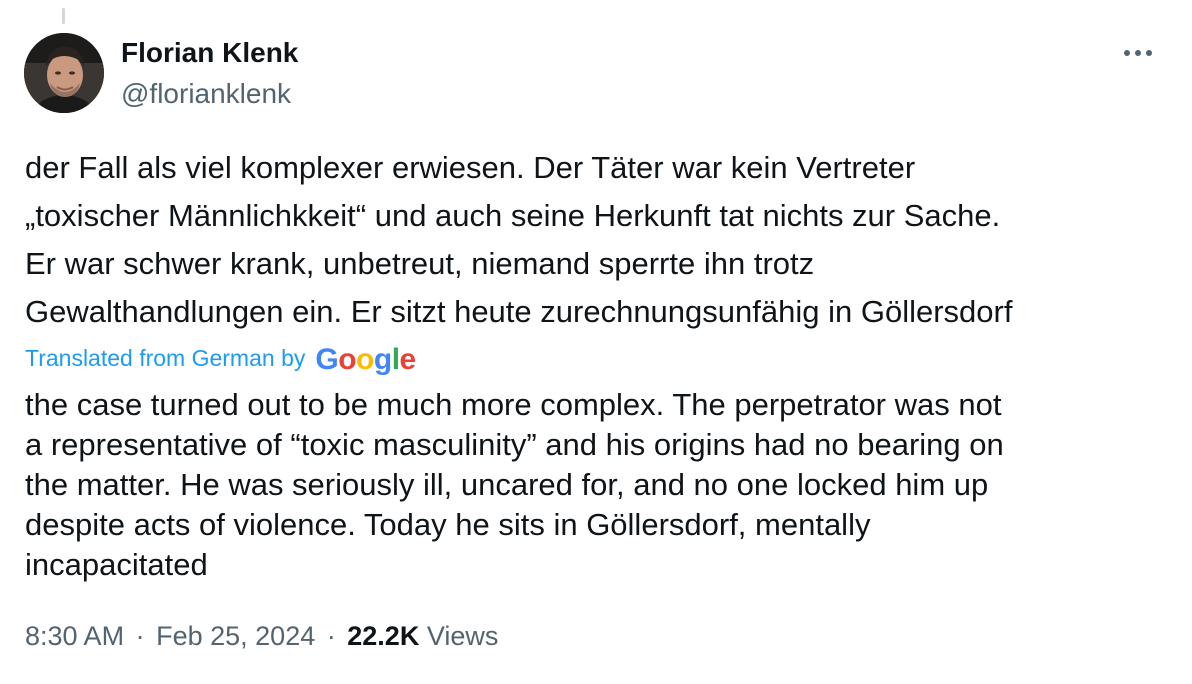 Image resolution: width=1192 pixels, height=684 pixels. Describe the element at coordinates (165, 358) in the screenshot. I see `translated-from-label: Translated from German by` at that location.